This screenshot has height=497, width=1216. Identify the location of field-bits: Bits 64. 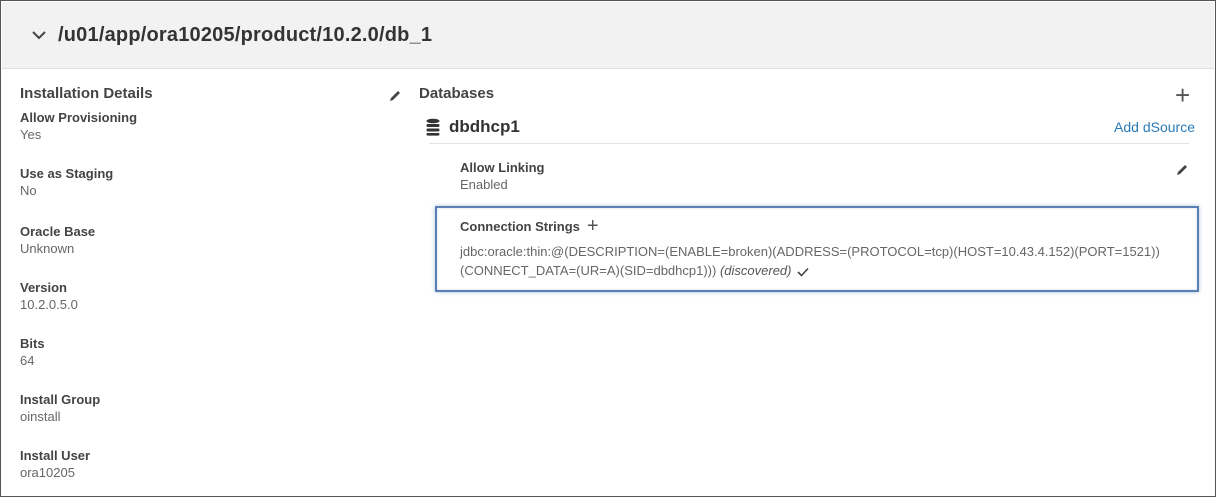
(32, 352).